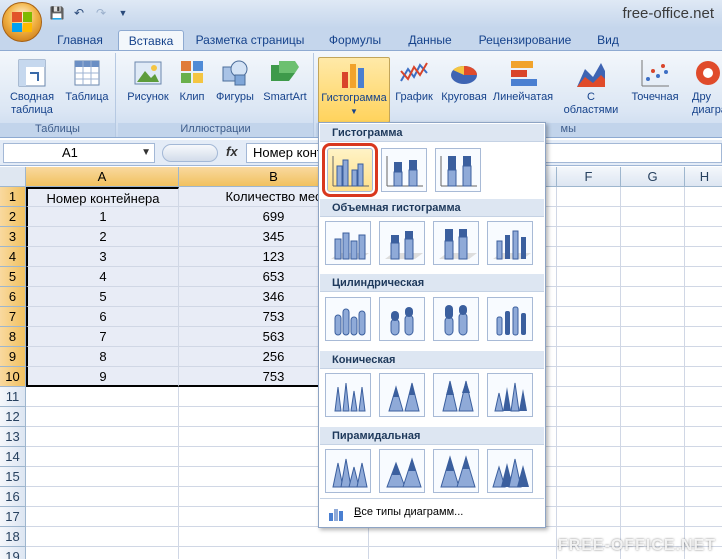 The image size is (722, 559). I want to click on cell-a: 8, so click(102, 357).